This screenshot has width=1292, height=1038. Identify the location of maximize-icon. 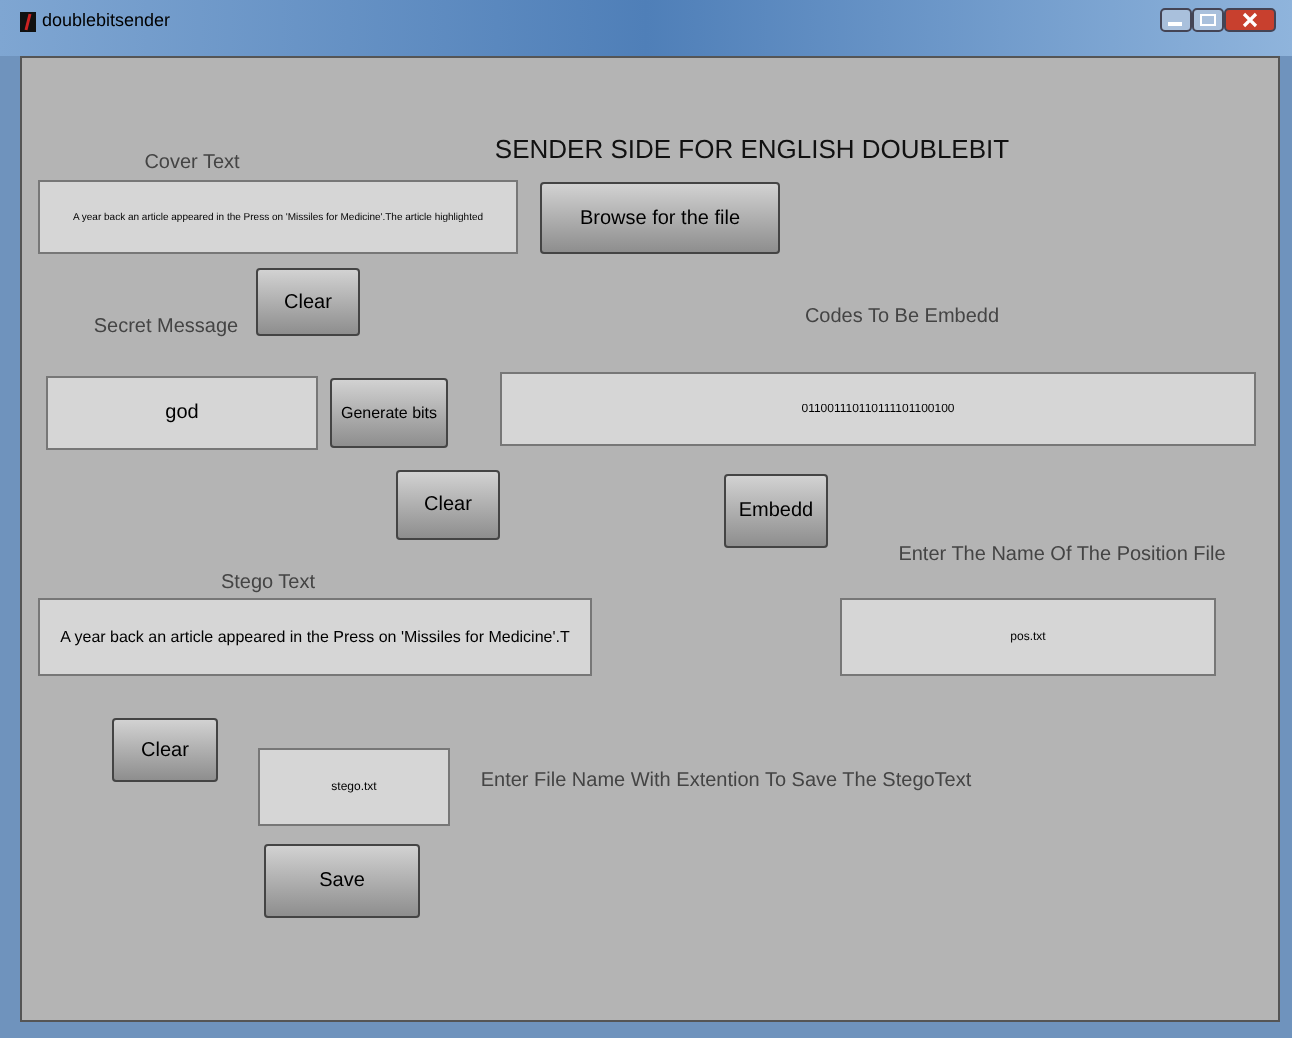
(1208, 20).